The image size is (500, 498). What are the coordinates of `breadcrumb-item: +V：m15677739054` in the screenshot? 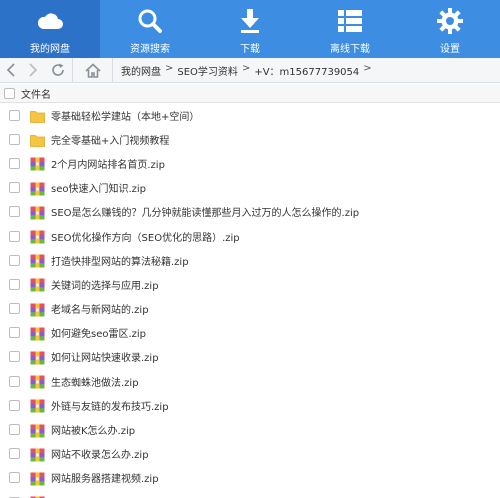 It's located at (306, 70).